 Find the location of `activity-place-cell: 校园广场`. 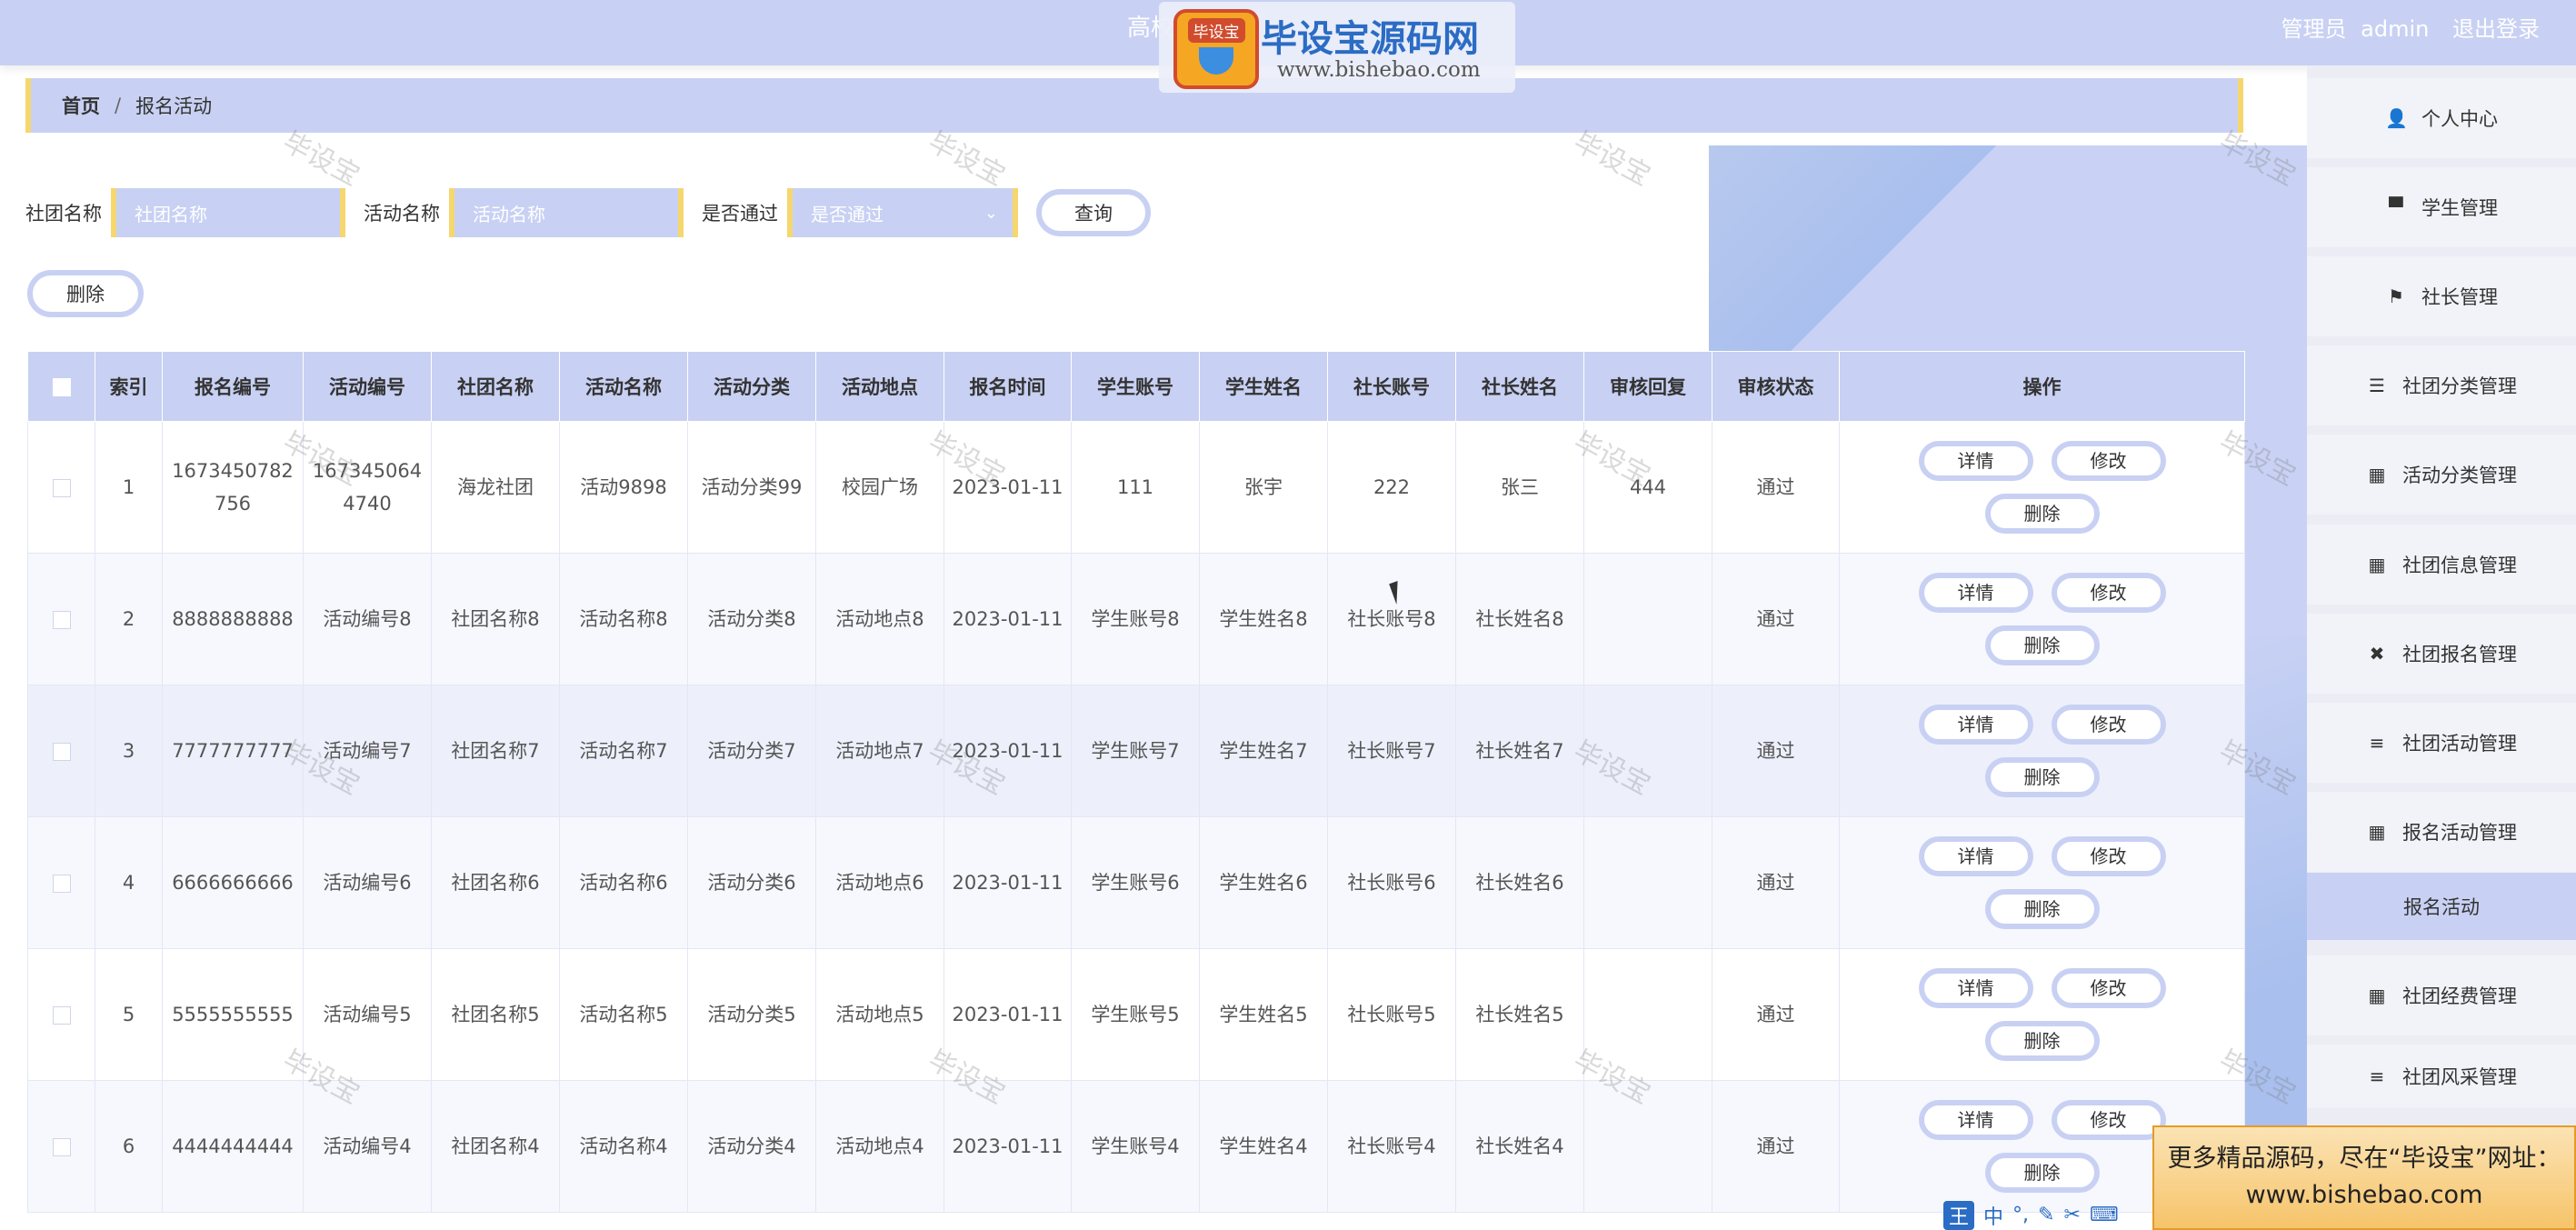

activity-place-cell: 校园广场 is located at coordinates (879, 487).